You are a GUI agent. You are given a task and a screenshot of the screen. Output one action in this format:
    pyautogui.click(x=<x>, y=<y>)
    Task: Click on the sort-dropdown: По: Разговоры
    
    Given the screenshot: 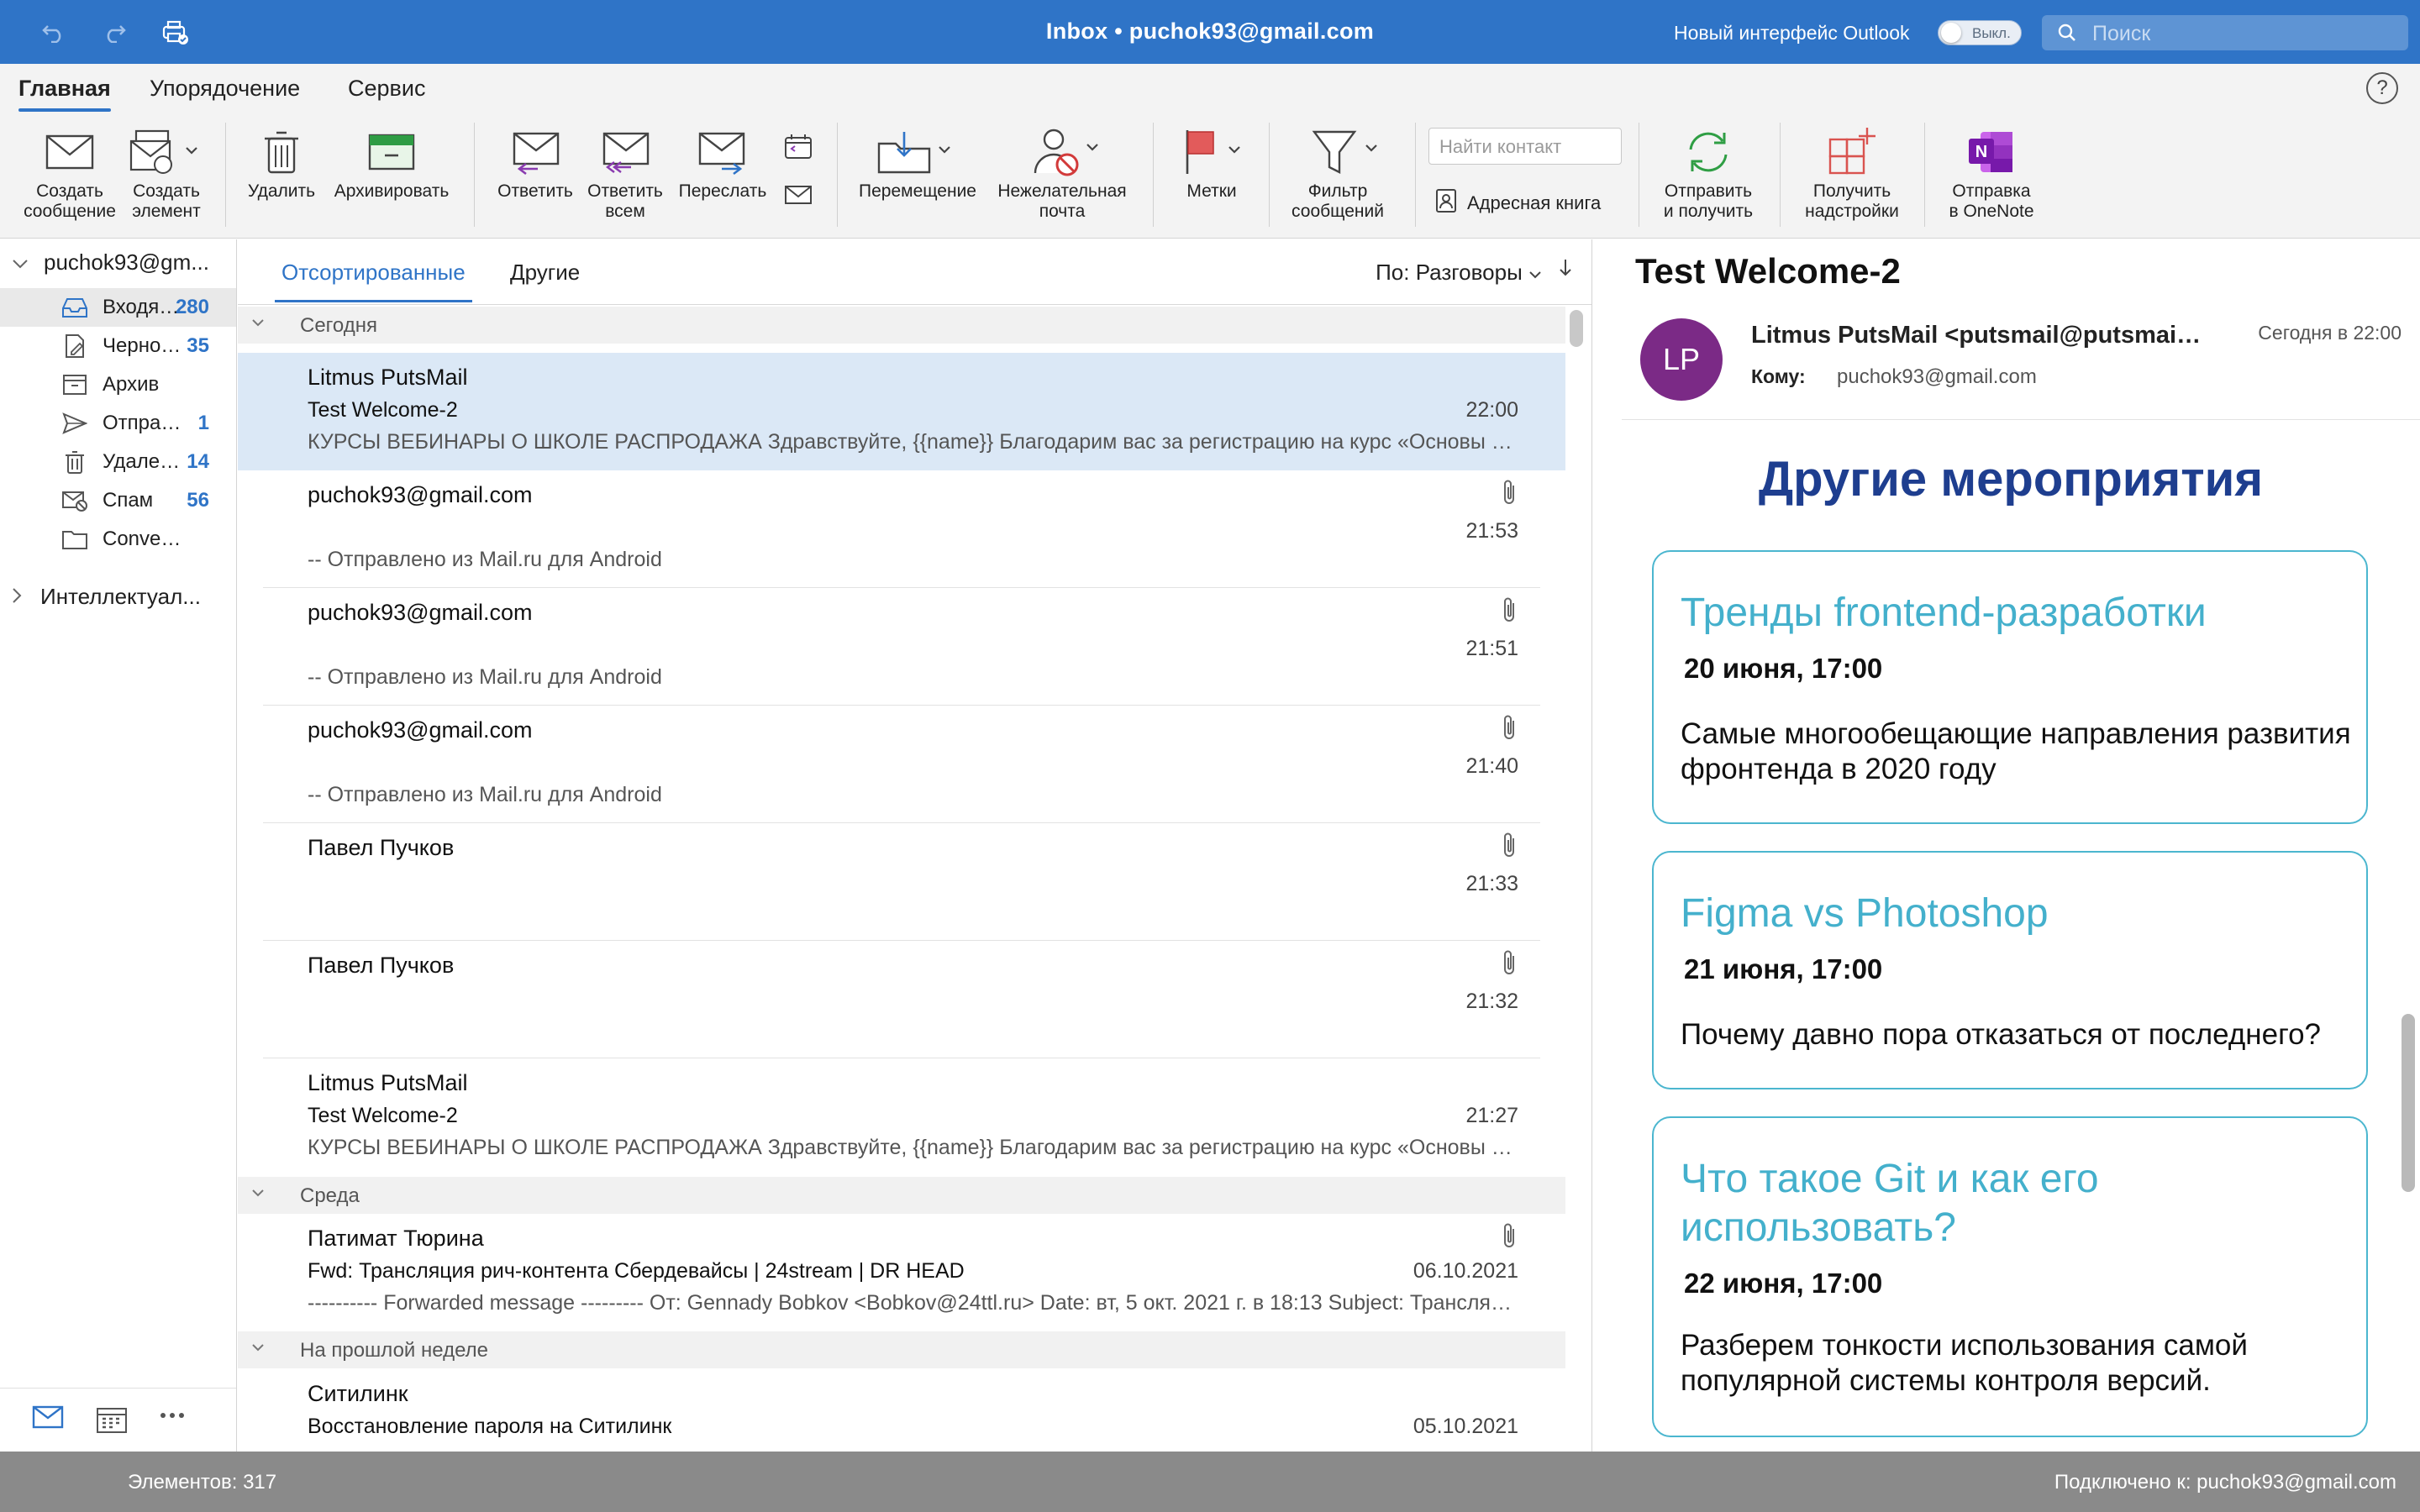 What is the action you would take?
    pyautogui.click(x=1459, y=273)
    